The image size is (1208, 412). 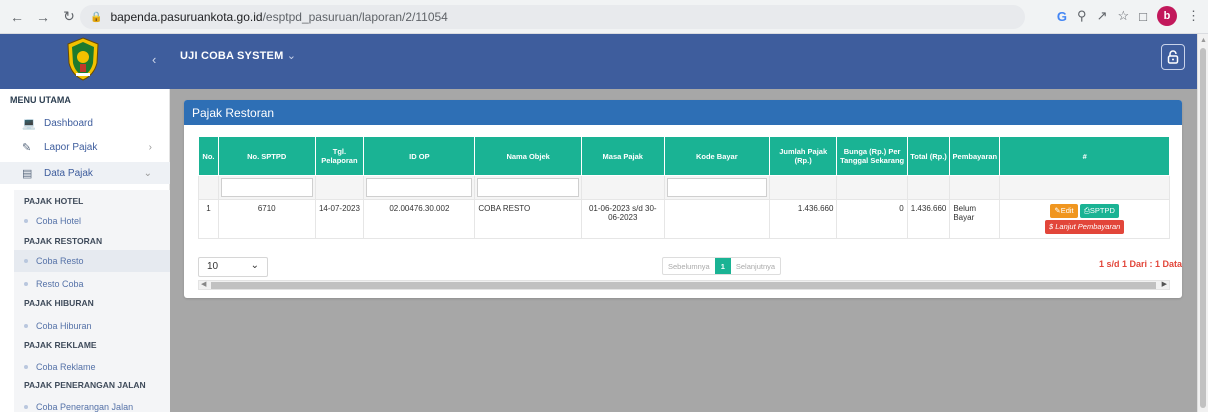 What do you see at coordinates (419, 187) in the screenshot?
I see `filter-id-op-input` at bounding box center [419, 187].